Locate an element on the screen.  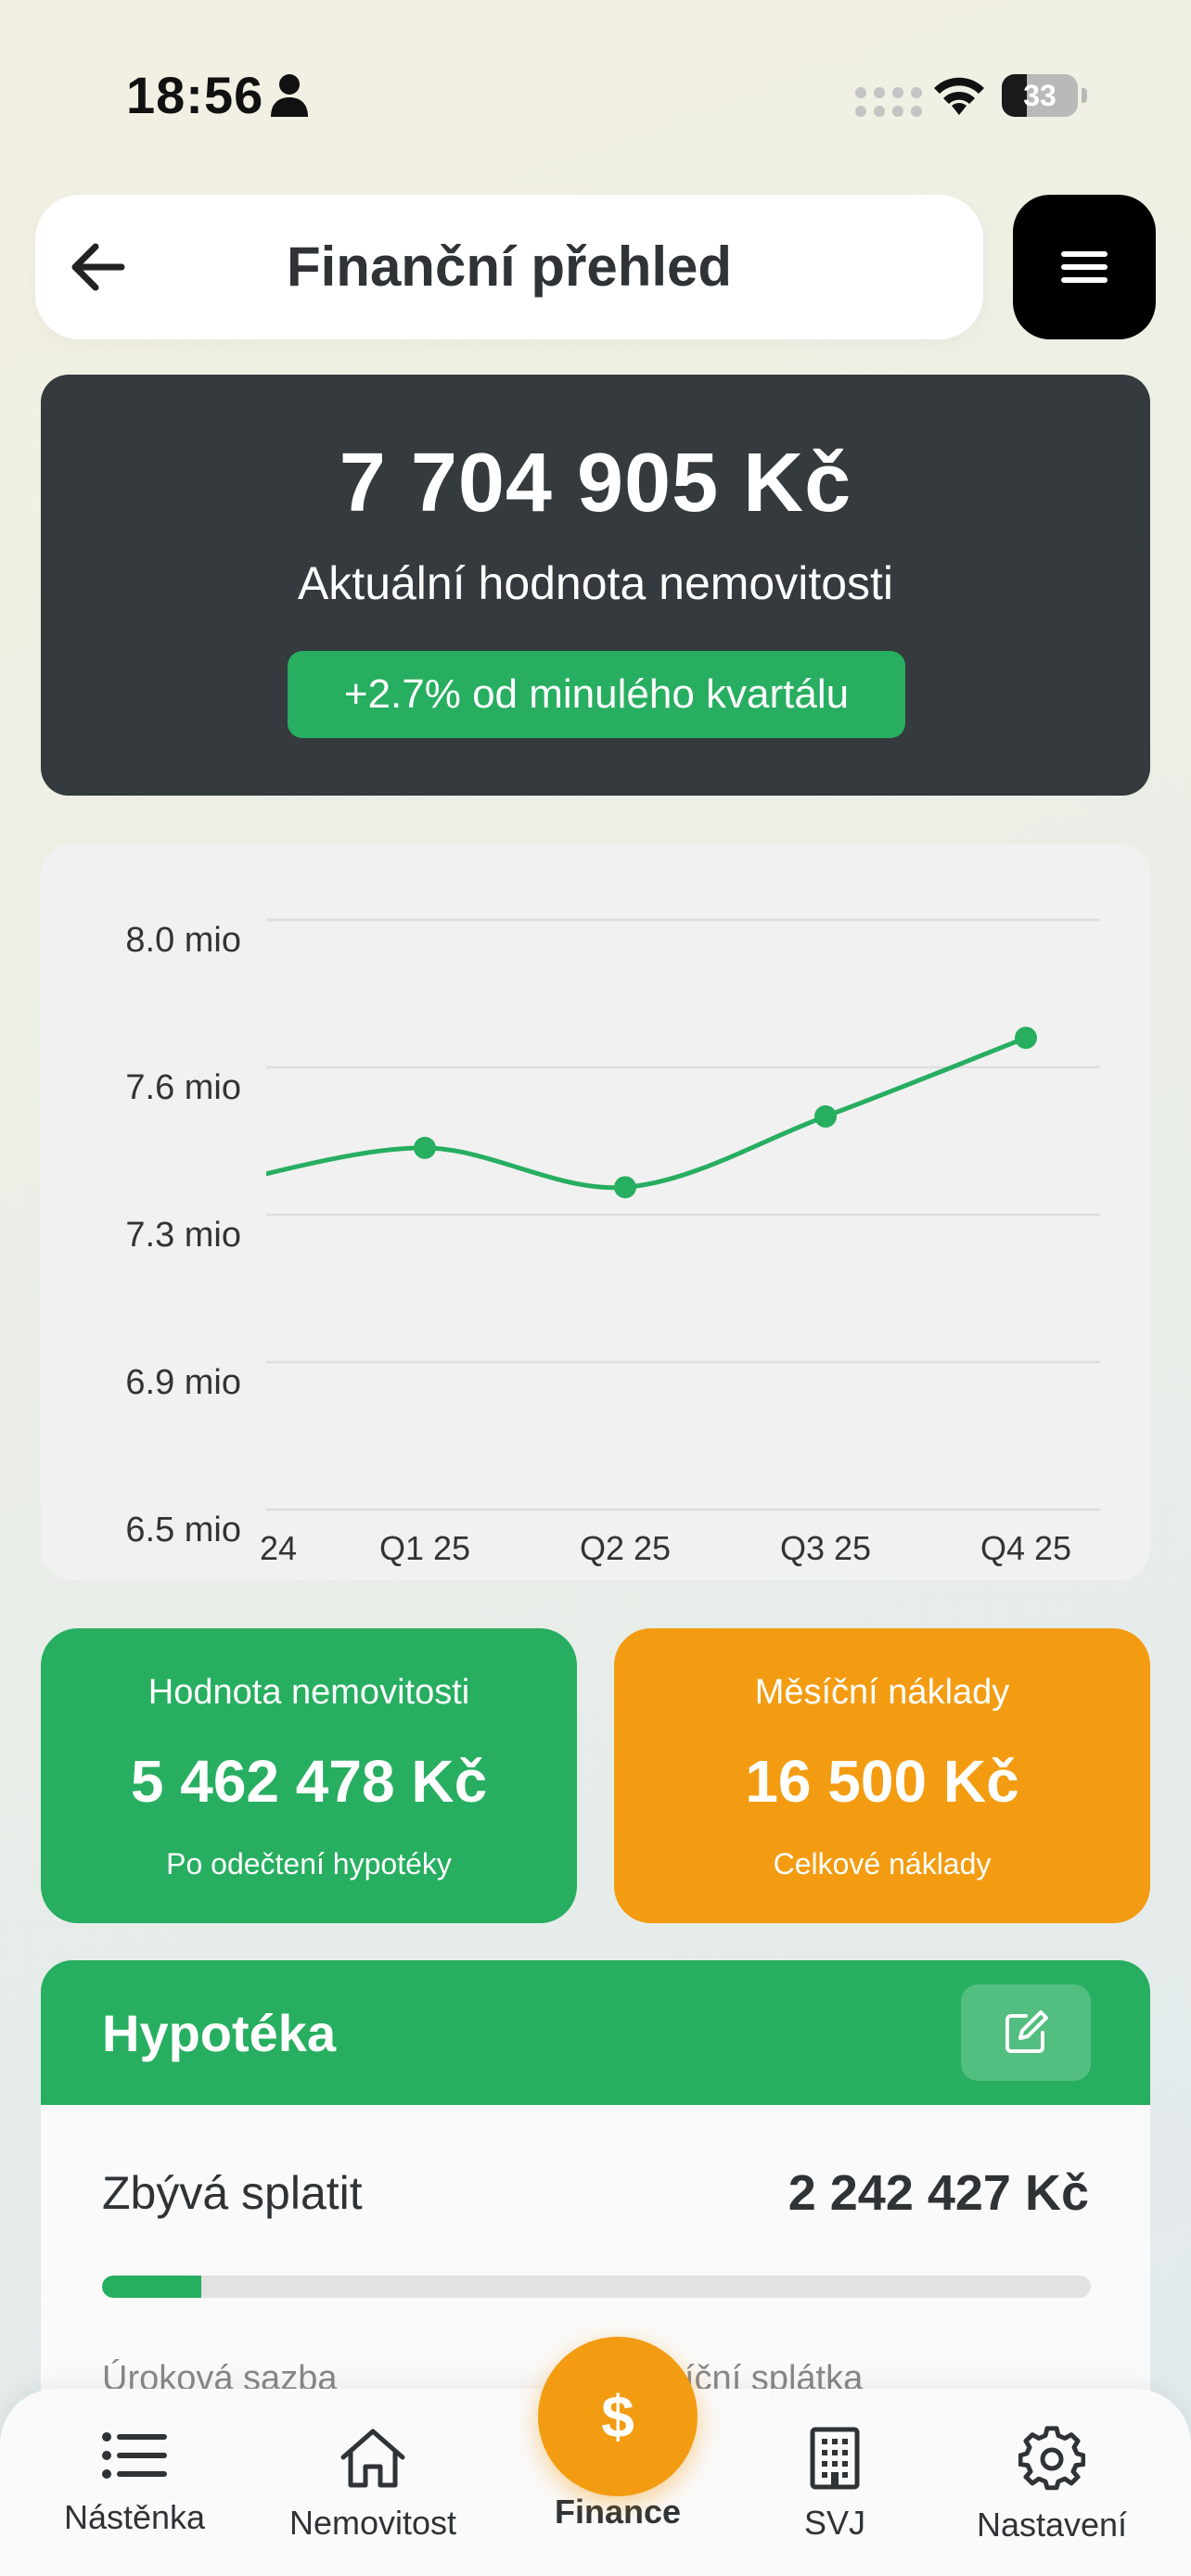
tab-label-settings: Nastavení is located at coordinates (1052, 2525).